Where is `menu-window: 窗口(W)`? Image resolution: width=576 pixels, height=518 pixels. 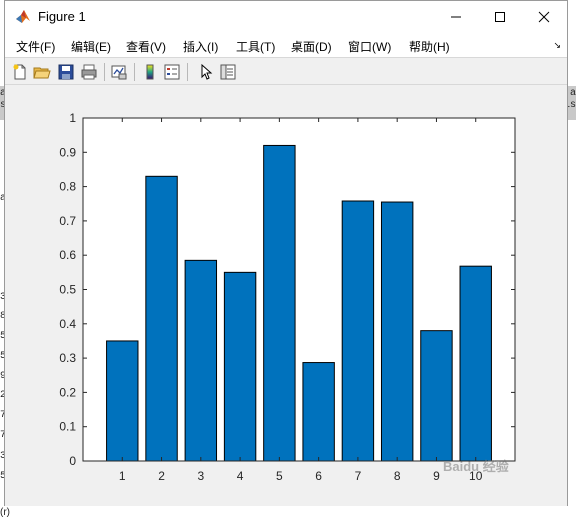 menu-window: 窗口(W) is located at coordinates (369, 46).